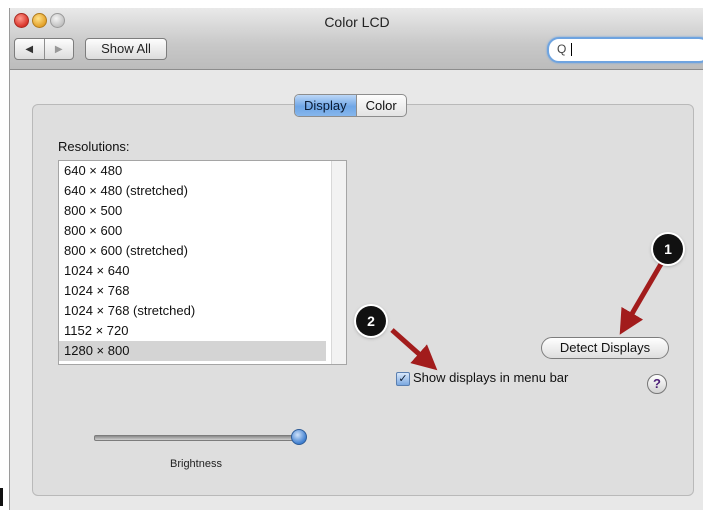 The width and height of the screenshot is (703, 510). Describe the element at coordinates (527, 316) in the screenshot. I see `annotation-arrows` at that location.